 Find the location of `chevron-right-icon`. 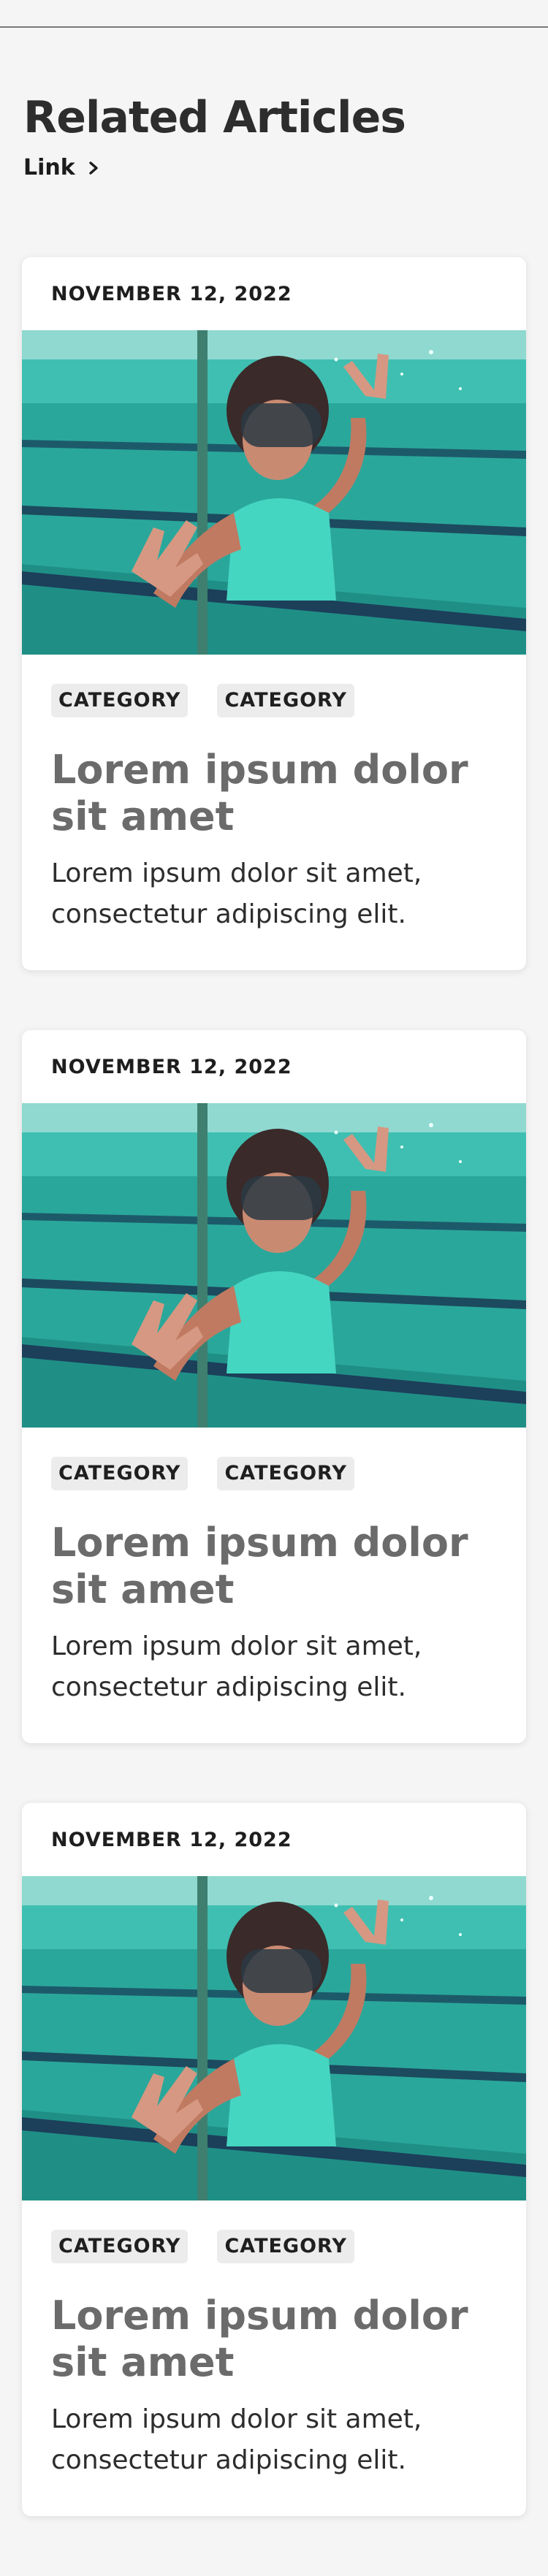

chevron-right-icon is located at coordinates (93, 168).